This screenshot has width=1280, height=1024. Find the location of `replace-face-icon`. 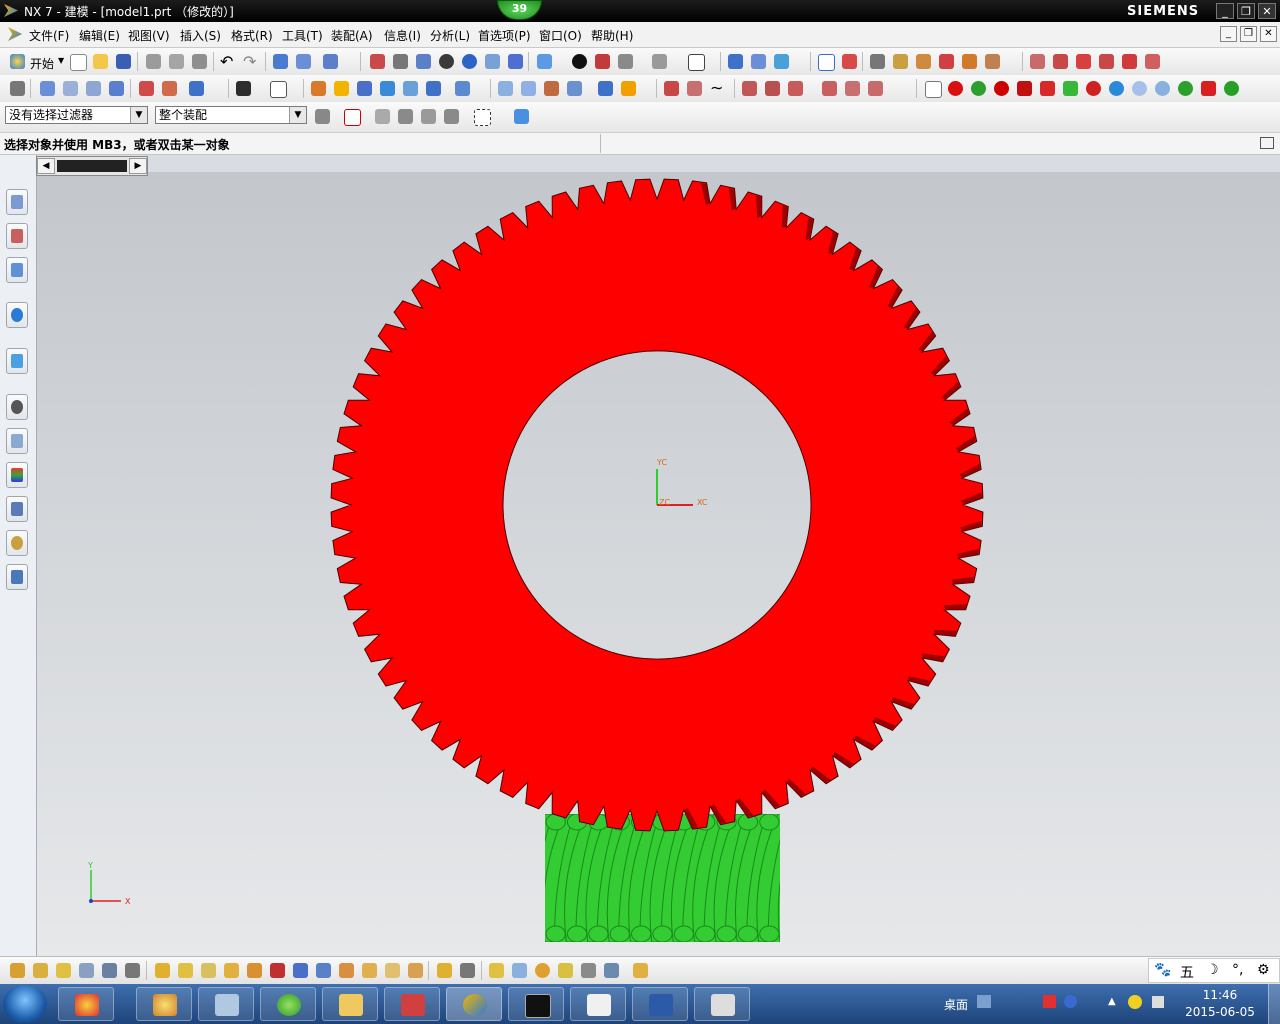

replace-face-icon is located at coordinates (551, 88).